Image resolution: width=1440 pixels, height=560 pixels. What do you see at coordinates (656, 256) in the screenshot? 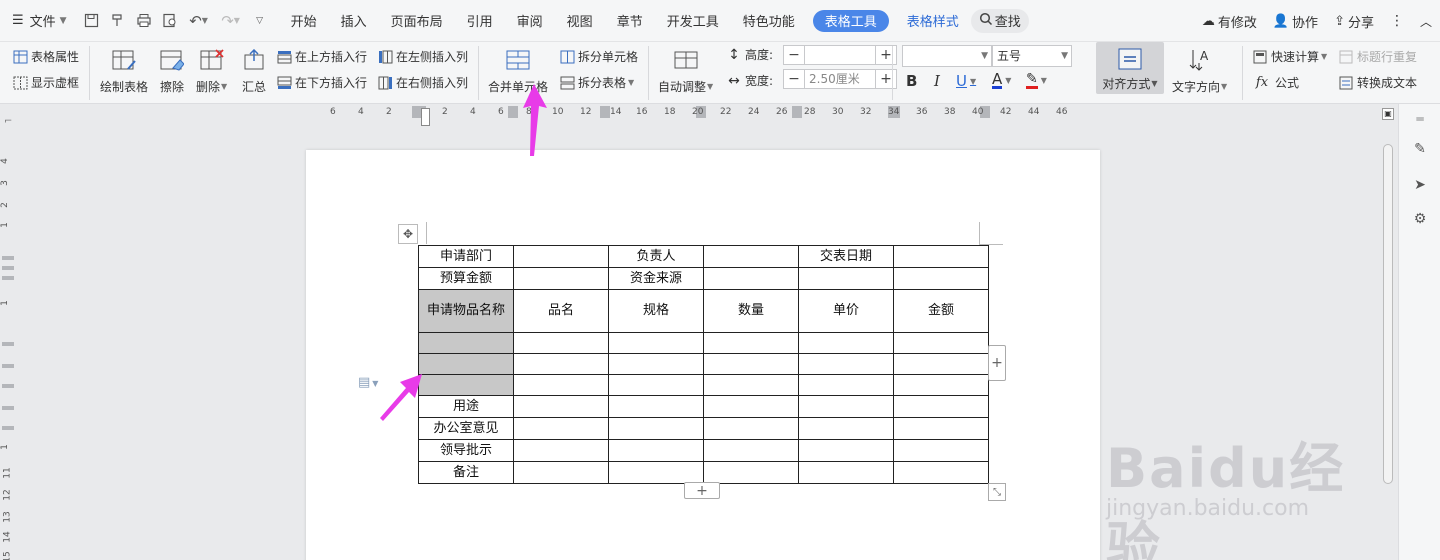
I see `table-cell: 负责人` at bounding box center [656, 256].